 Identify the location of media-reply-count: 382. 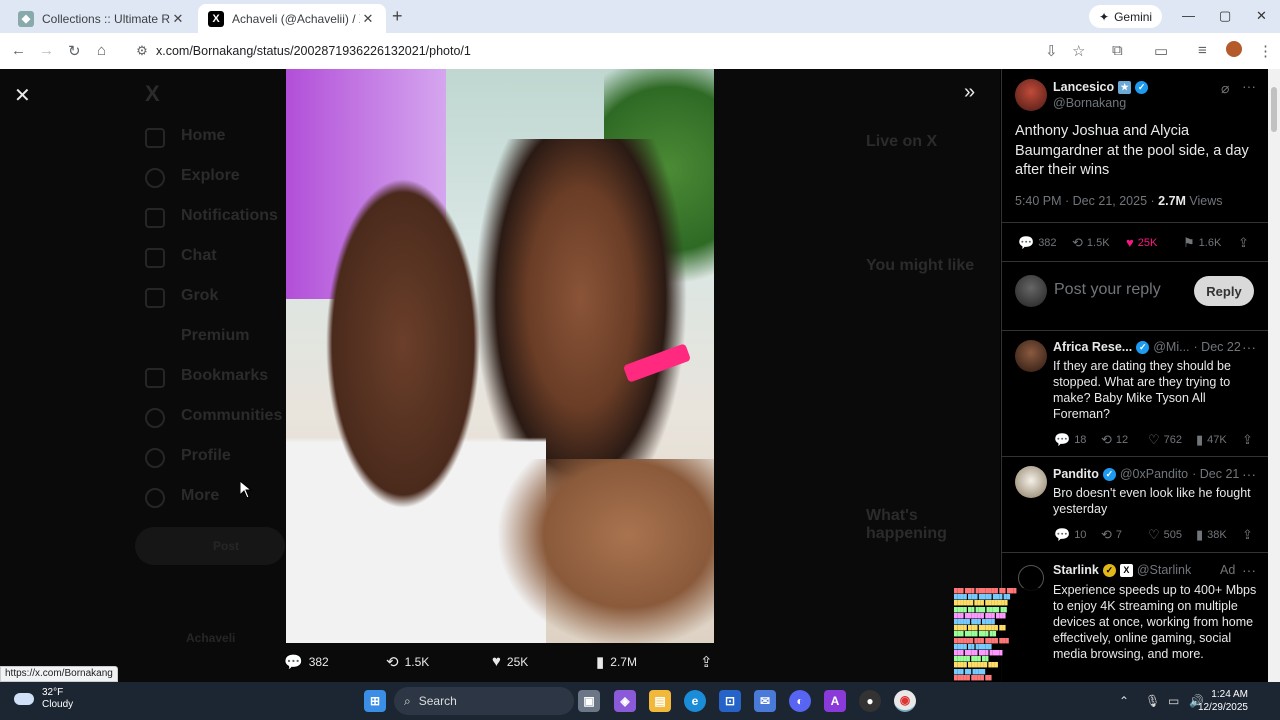
(318, 662).